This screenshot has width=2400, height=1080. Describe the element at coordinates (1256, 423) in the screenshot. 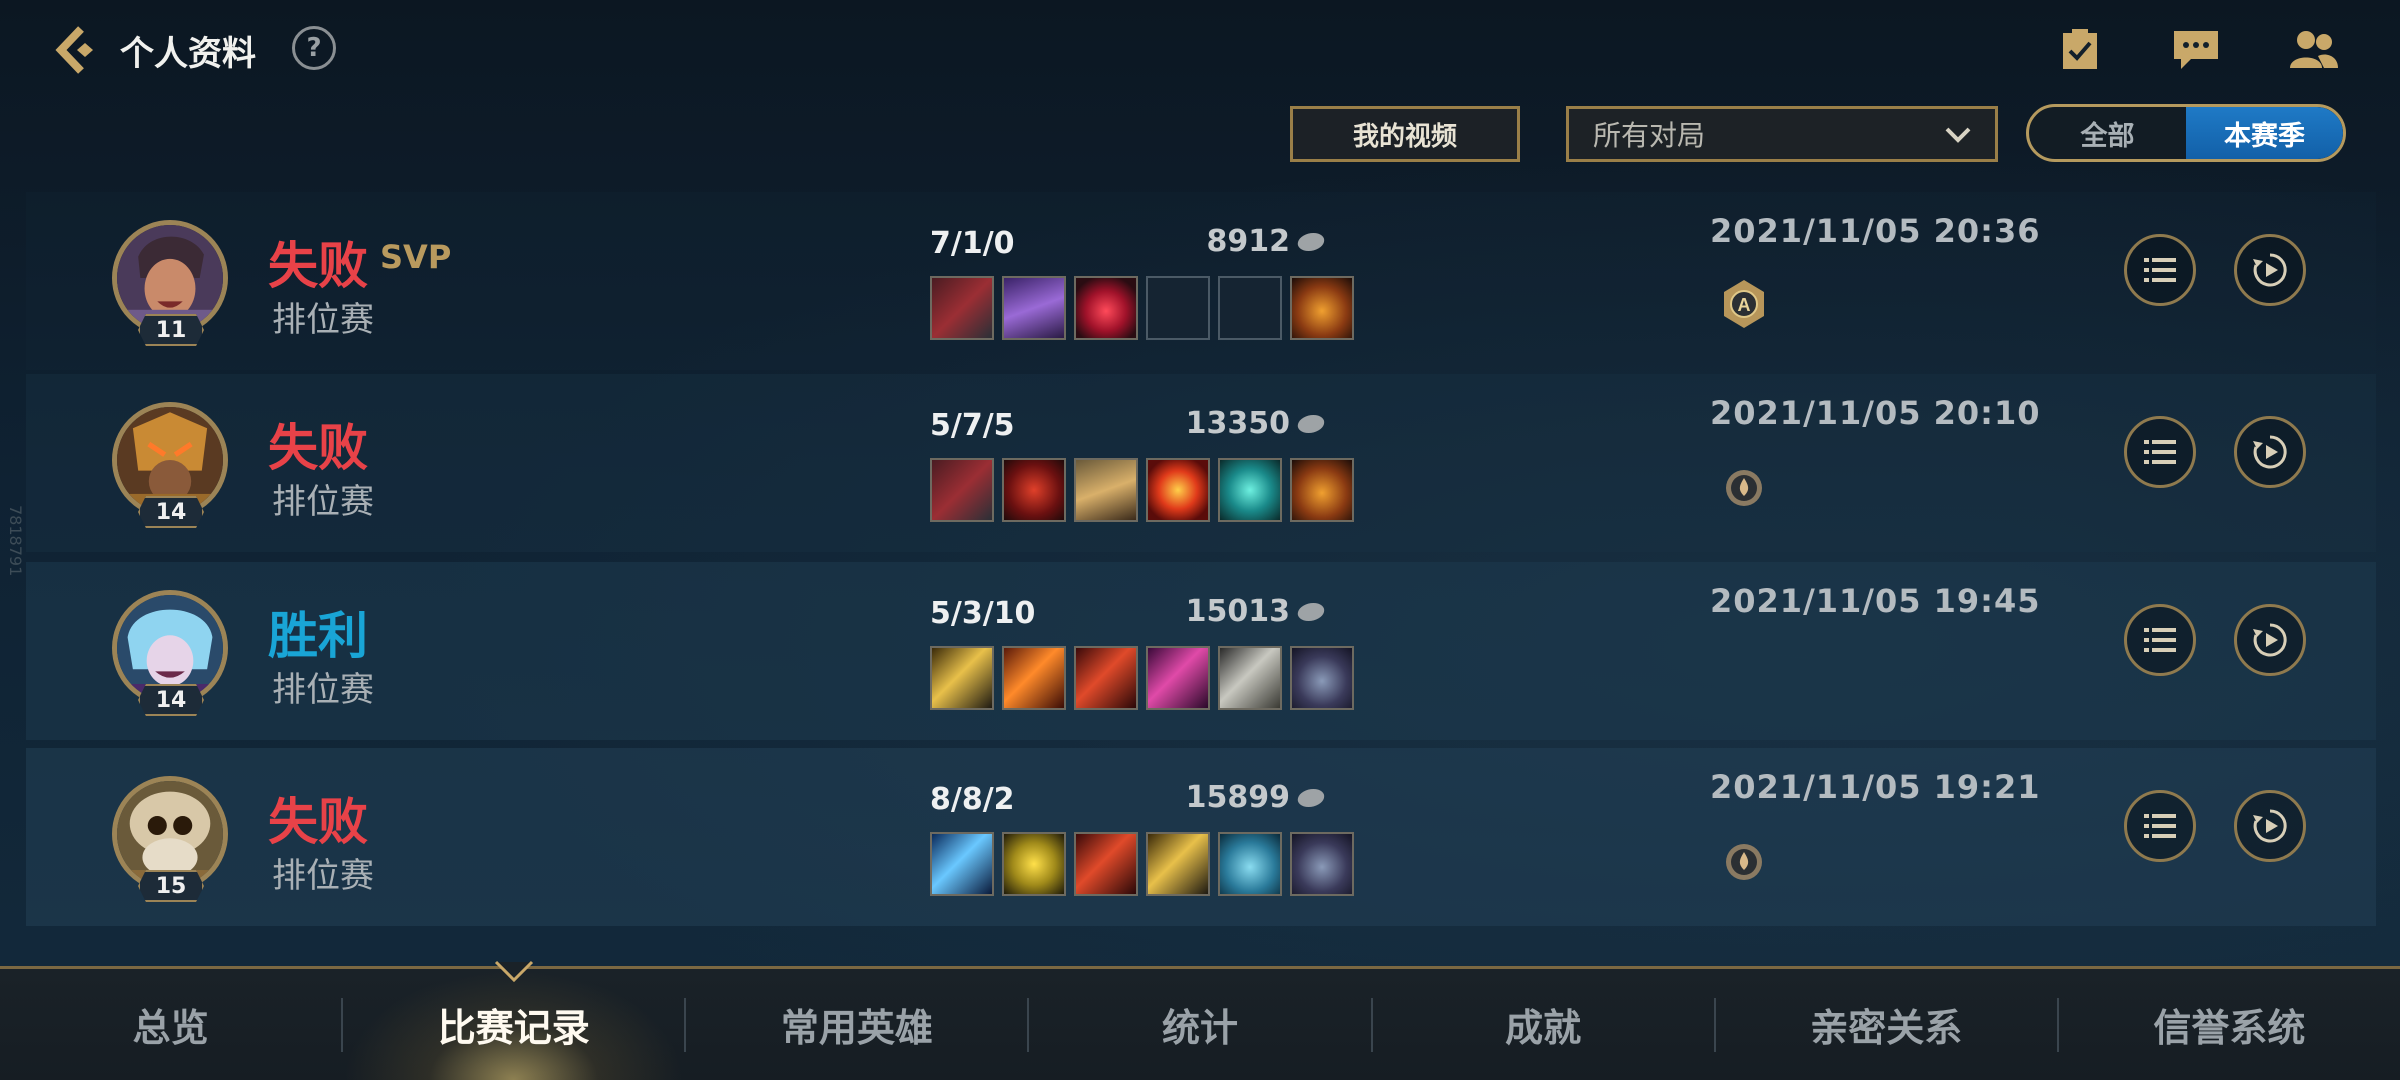

I see `gold-amount: 13350` at that location.